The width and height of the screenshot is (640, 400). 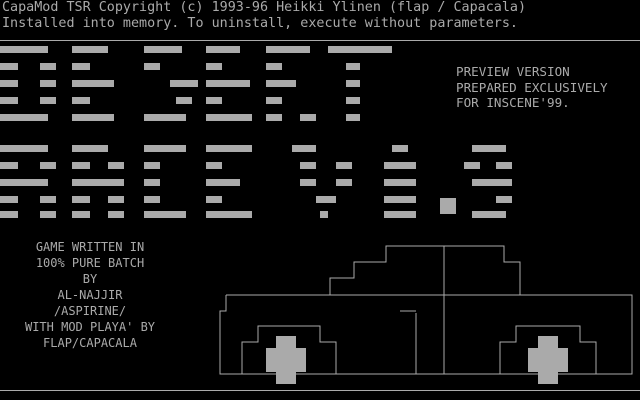 I want to click on car-wheels, so click(x=417, y=360).